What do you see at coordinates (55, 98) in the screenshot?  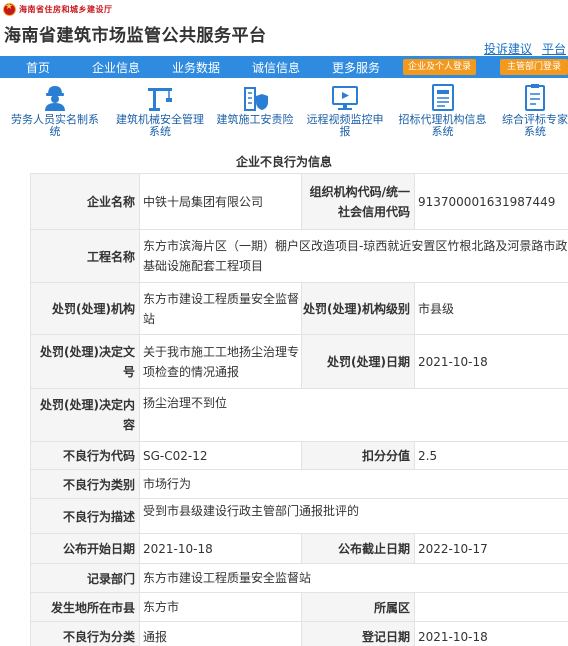 I see `worker-icon` at bounding box center [55, 98].